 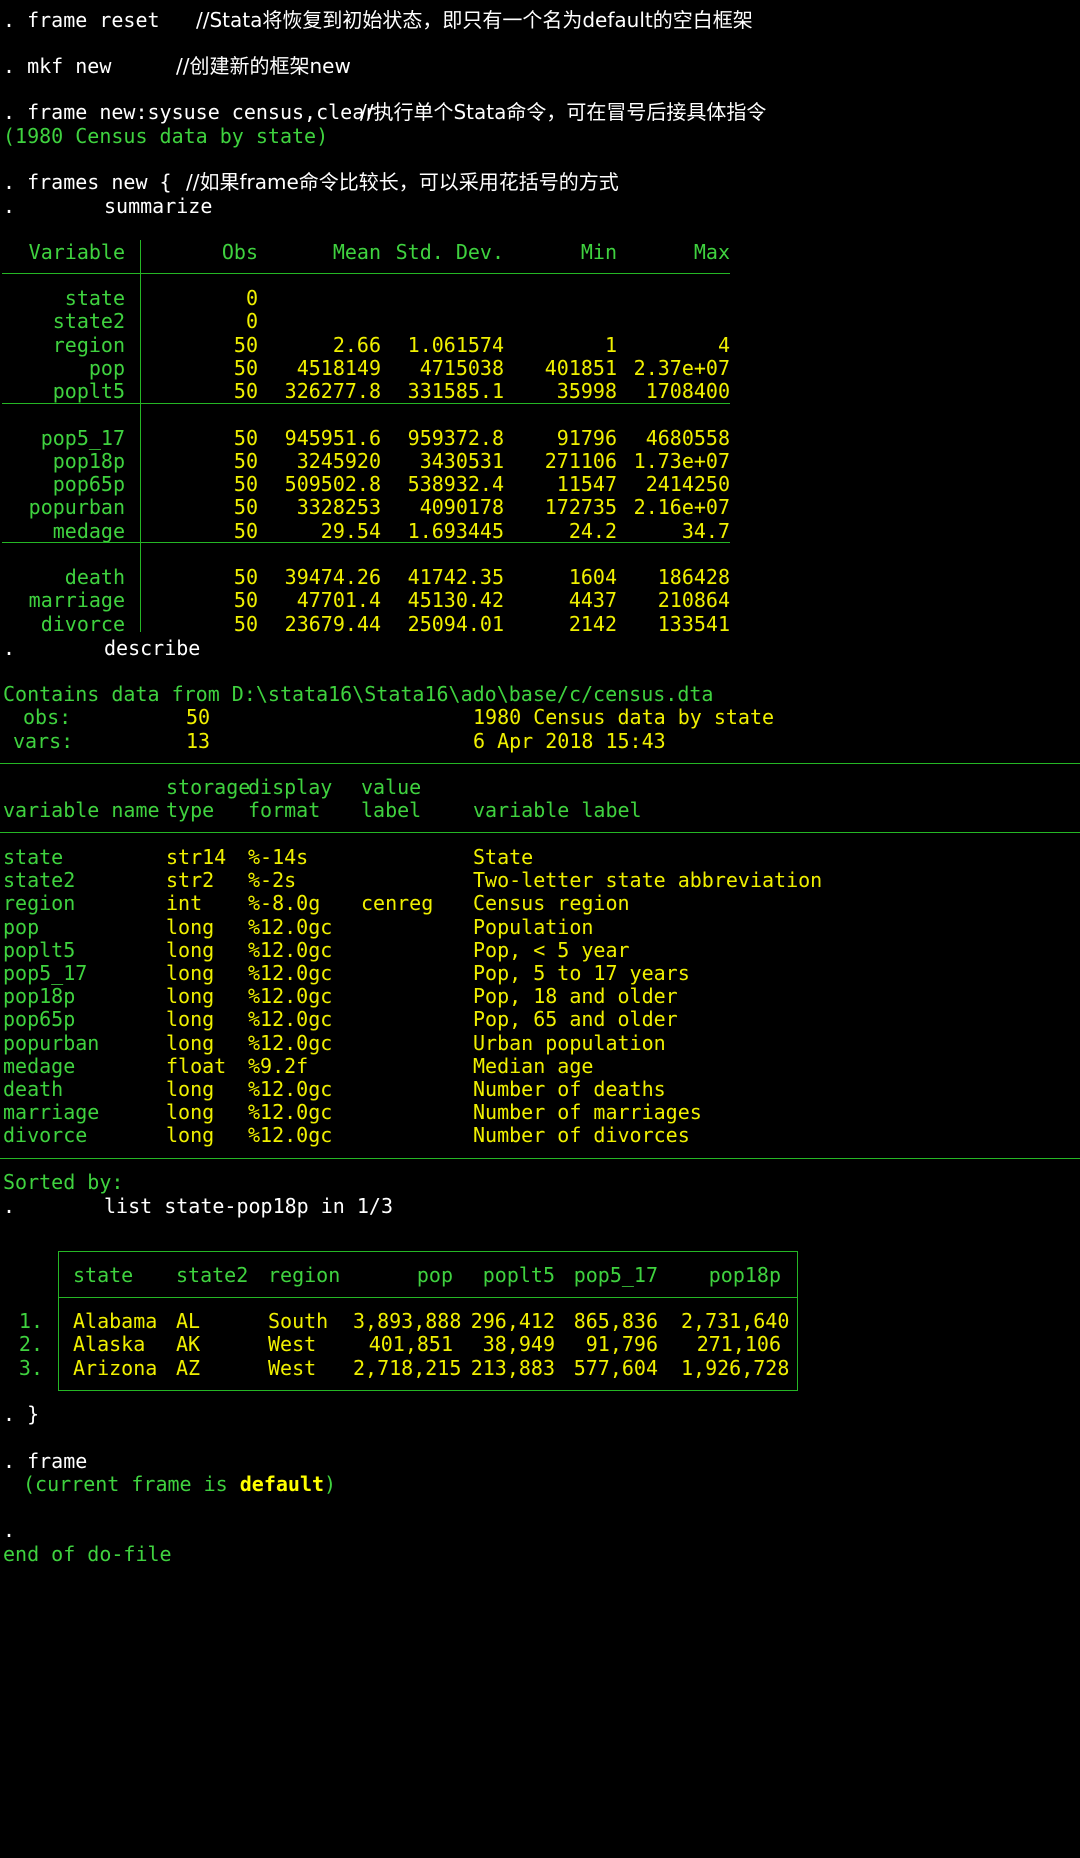 I want to click on current-frame-name: default, so click(x=282, y=1484).